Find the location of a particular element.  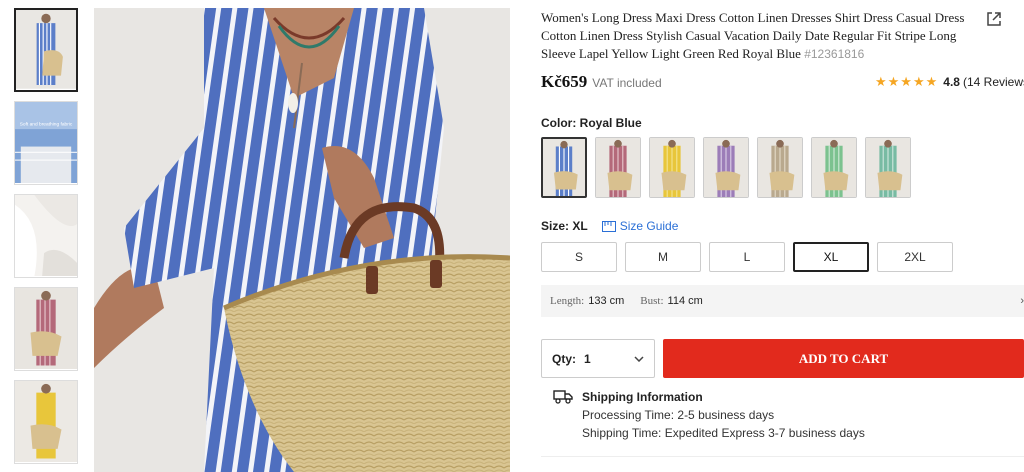

ruler-icon is located at coordinates (608, 226).